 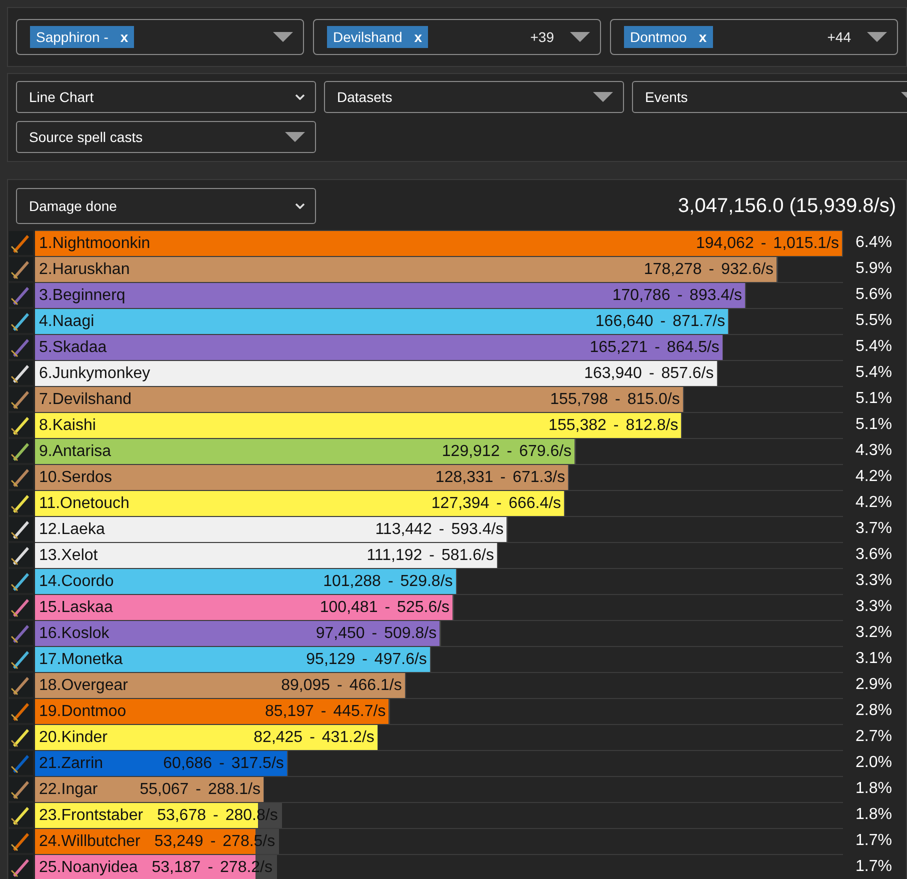 I want to click on player-name: 11.Onetouch, so click(x=84, y=503).